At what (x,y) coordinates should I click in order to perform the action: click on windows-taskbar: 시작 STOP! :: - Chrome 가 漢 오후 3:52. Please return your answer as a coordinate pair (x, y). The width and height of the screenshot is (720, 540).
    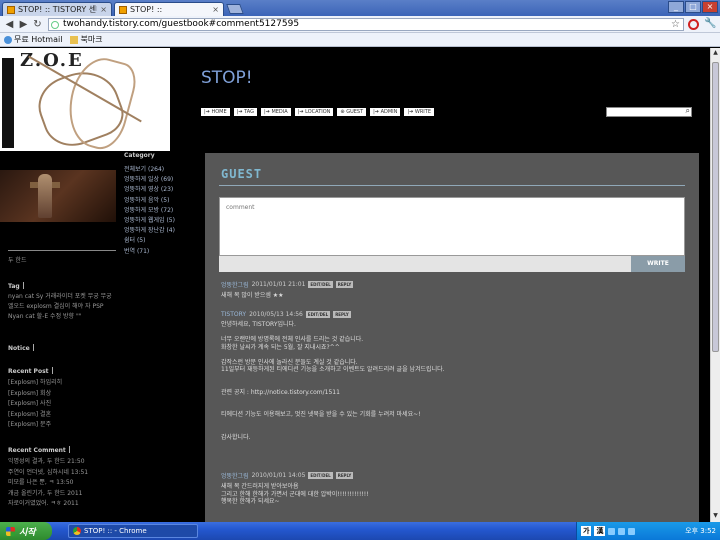
    Looking at the image, I should click on (360, 531).